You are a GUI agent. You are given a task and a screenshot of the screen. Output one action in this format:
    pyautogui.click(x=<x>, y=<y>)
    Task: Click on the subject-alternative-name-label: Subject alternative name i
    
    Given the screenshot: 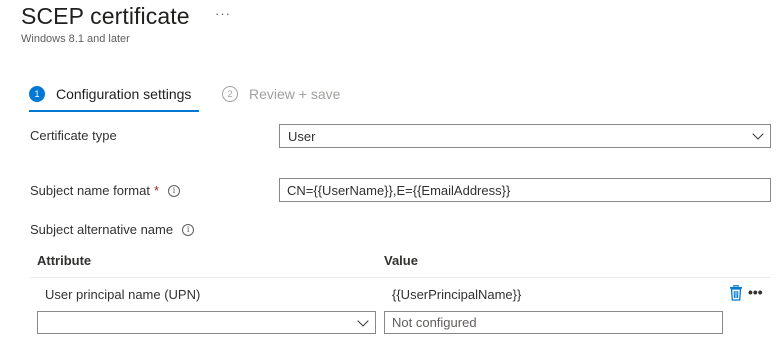 What is the action you would take?
    pyautogui.click(x=112, y=229)
    